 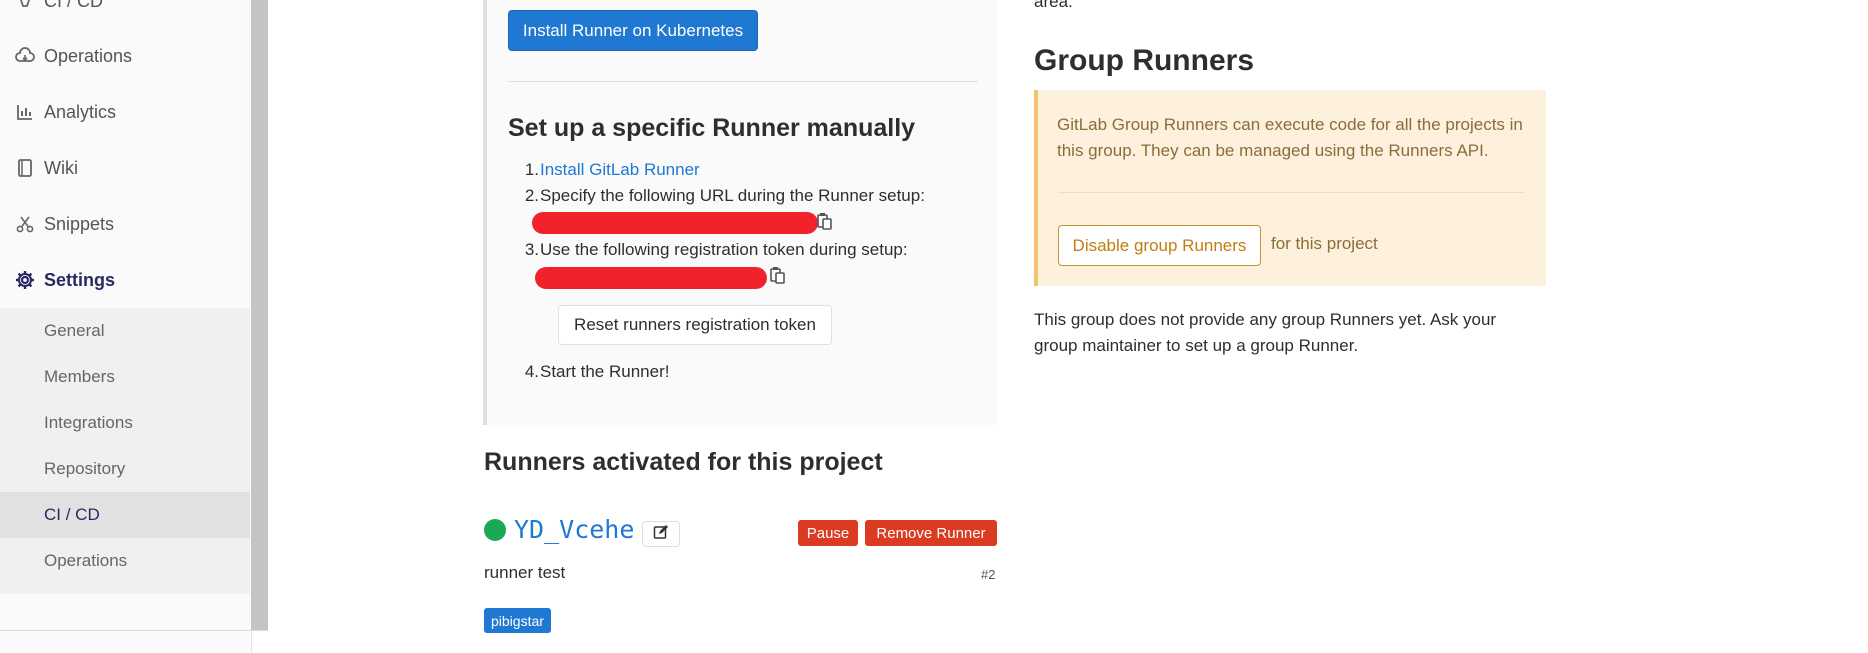 I want to click on sidebar-scrollbar, so click(x=259, y=315).